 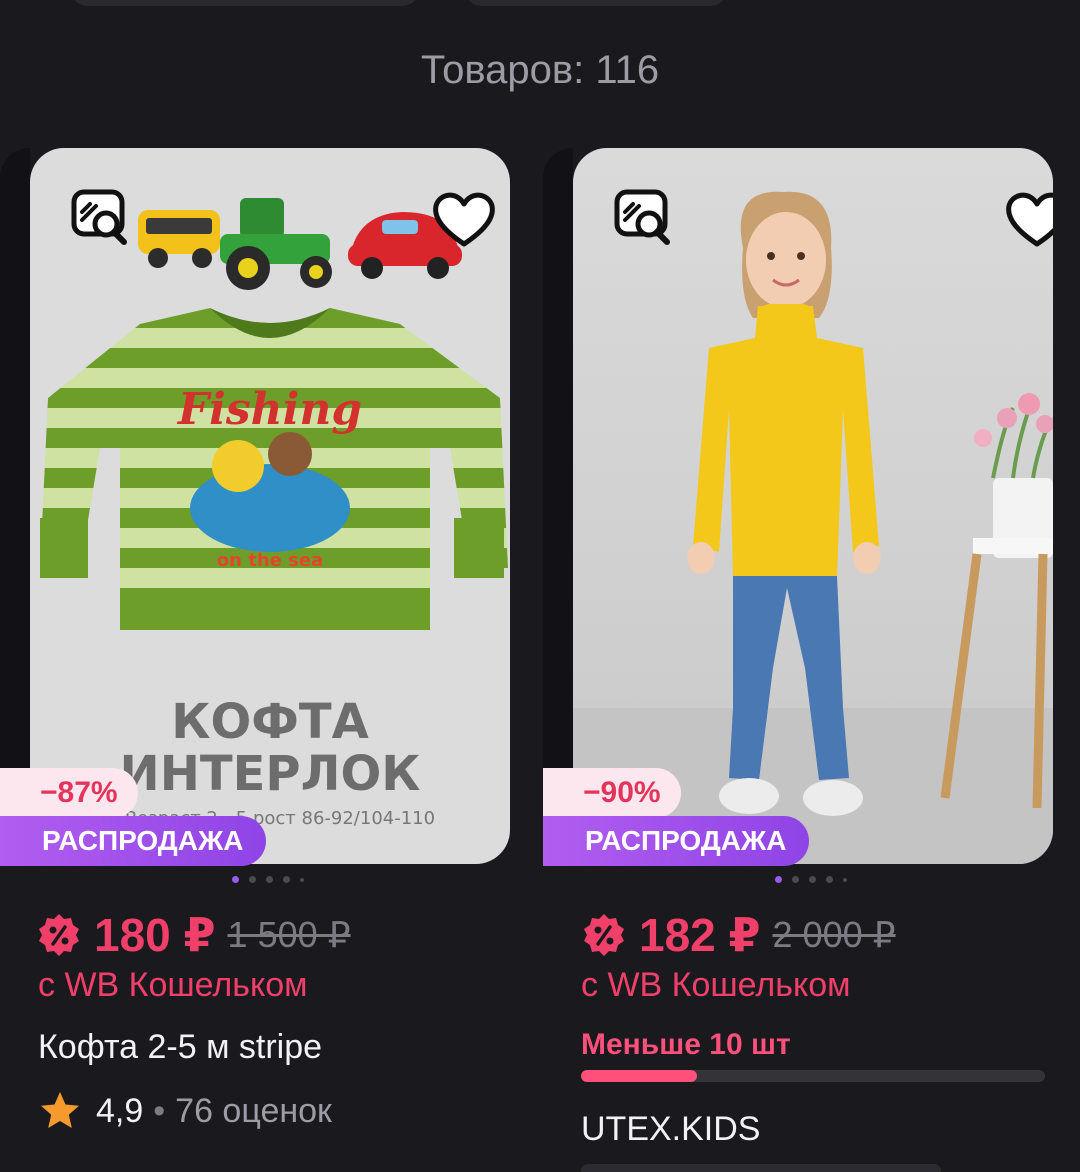 I want to click on star-icon, so click(x=60, y=1110).